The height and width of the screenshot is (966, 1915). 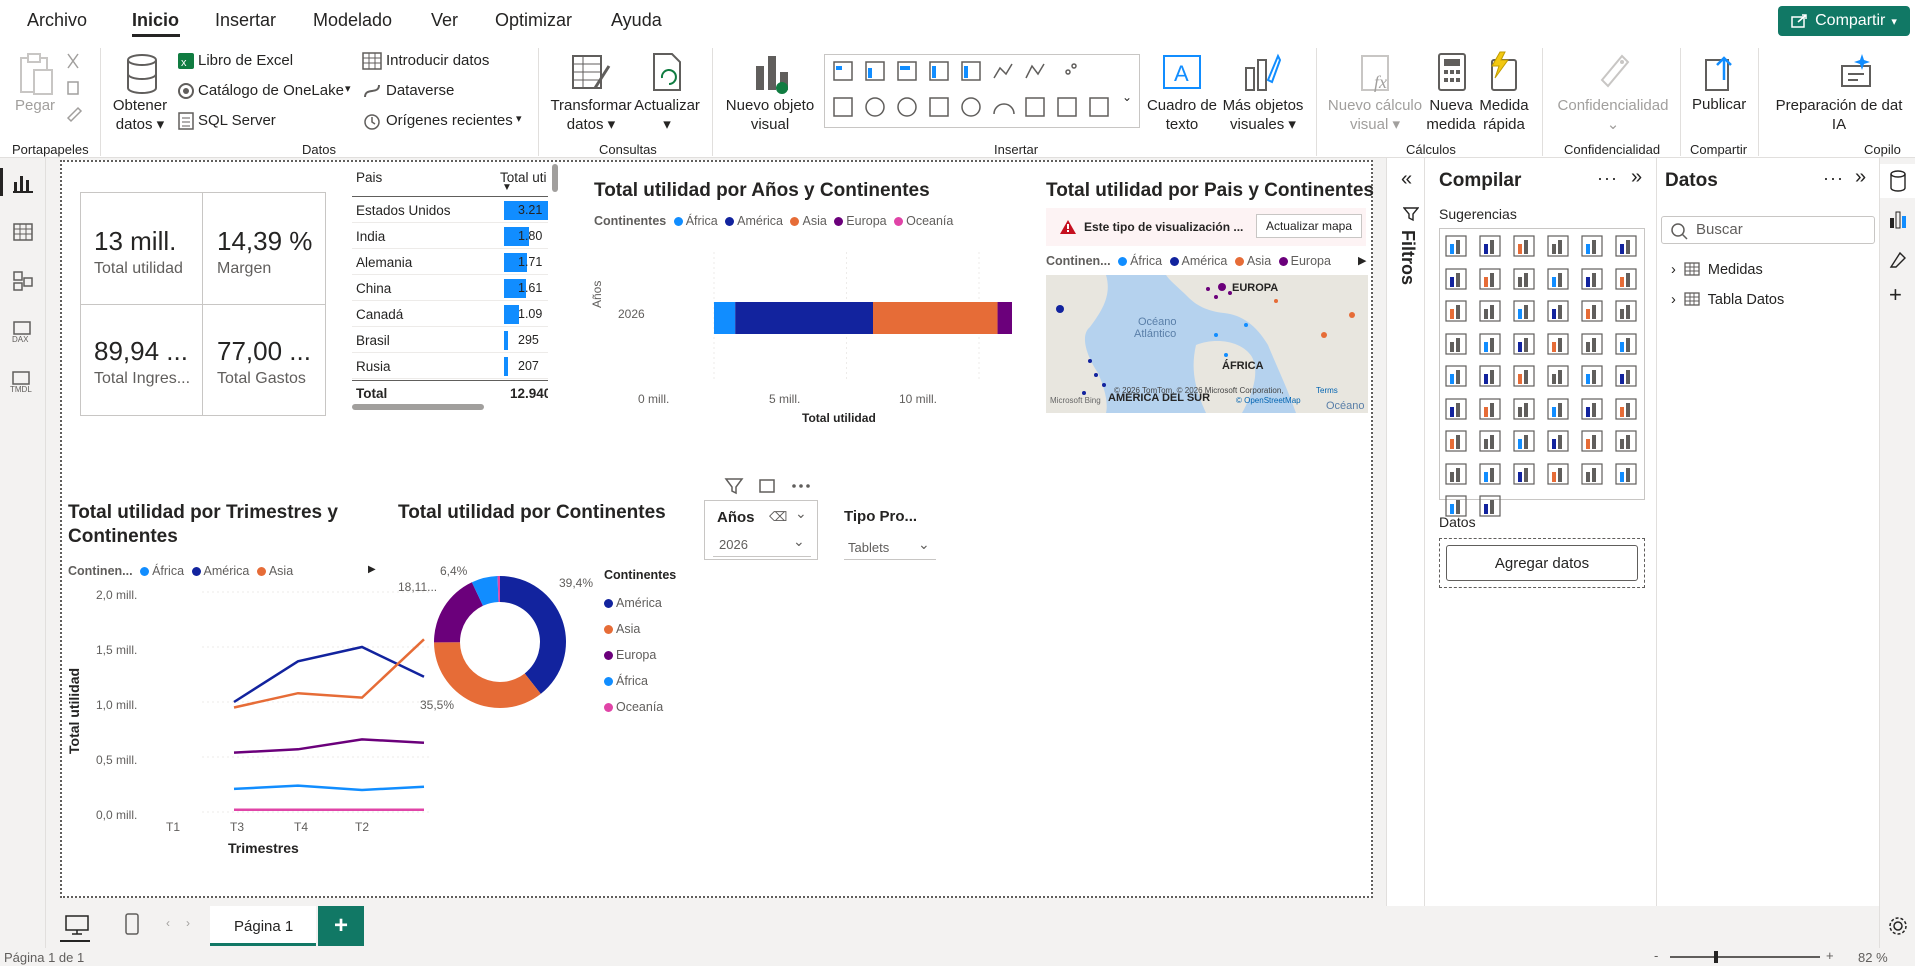 What do you see at coordinates (140, 115) in the screenshot?
I see `get-data-button: Obtener datos ▾` at bounding box center [140, 115].